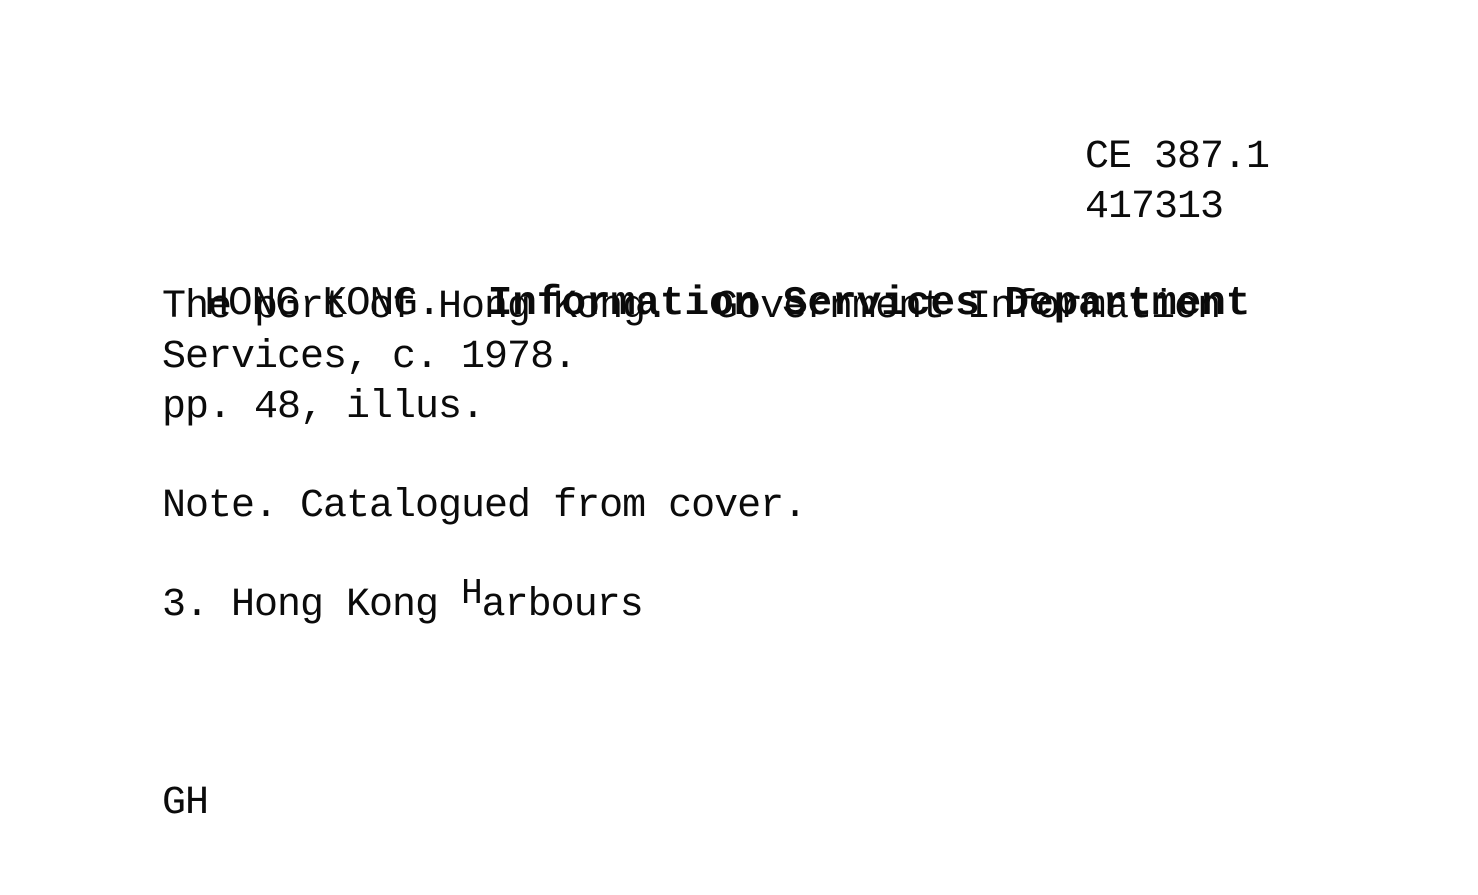 The image size is (1478, 895). What do you see at coordinates (312, 605) in the screenshot?
I see `subject-prefix: 3. Hong Kong` at bounding box center [312, 605].